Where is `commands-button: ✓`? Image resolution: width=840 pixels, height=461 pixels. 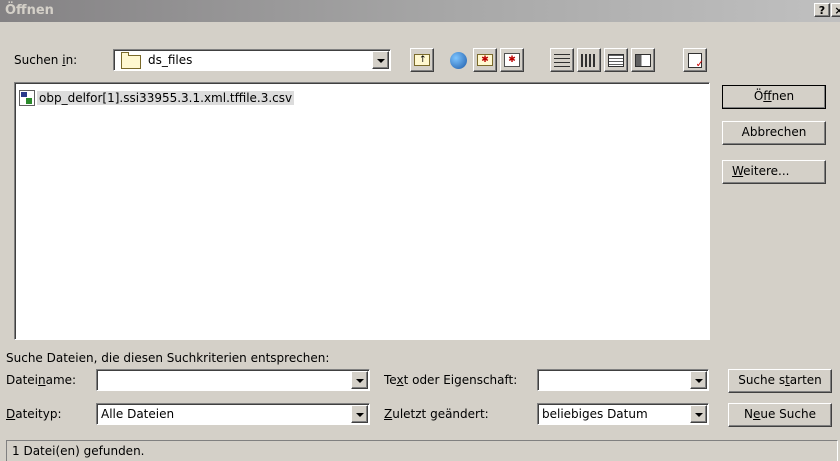 commands-button: ✓ is located at coordinates (695, 60).